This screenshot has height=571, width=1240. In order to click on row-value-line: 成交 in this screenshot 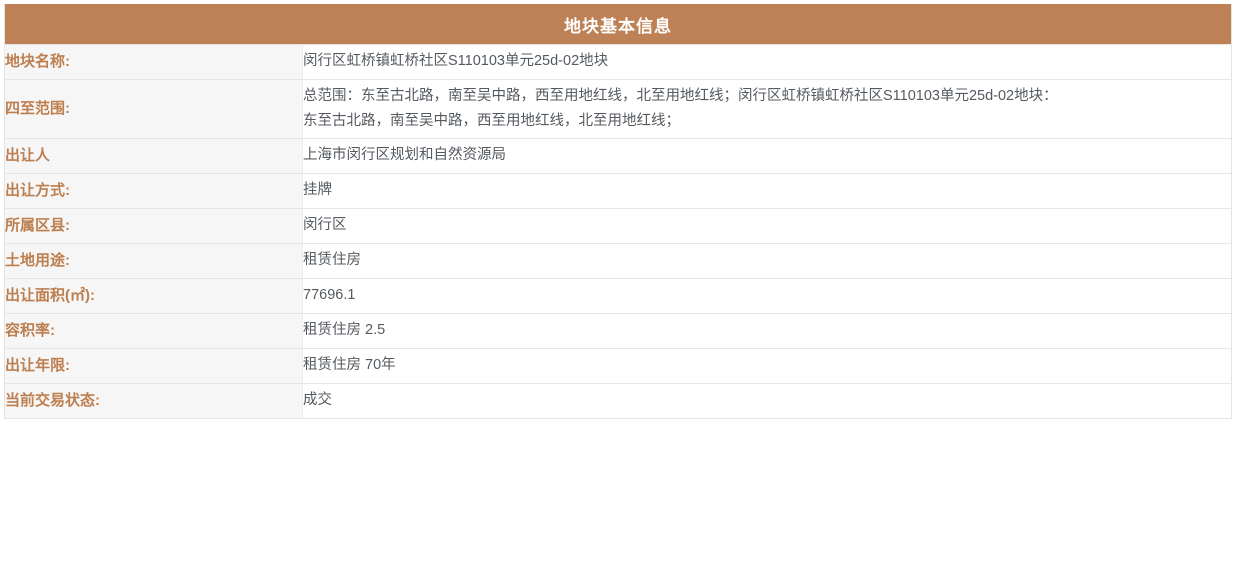, I will do `click(317, 400)`.